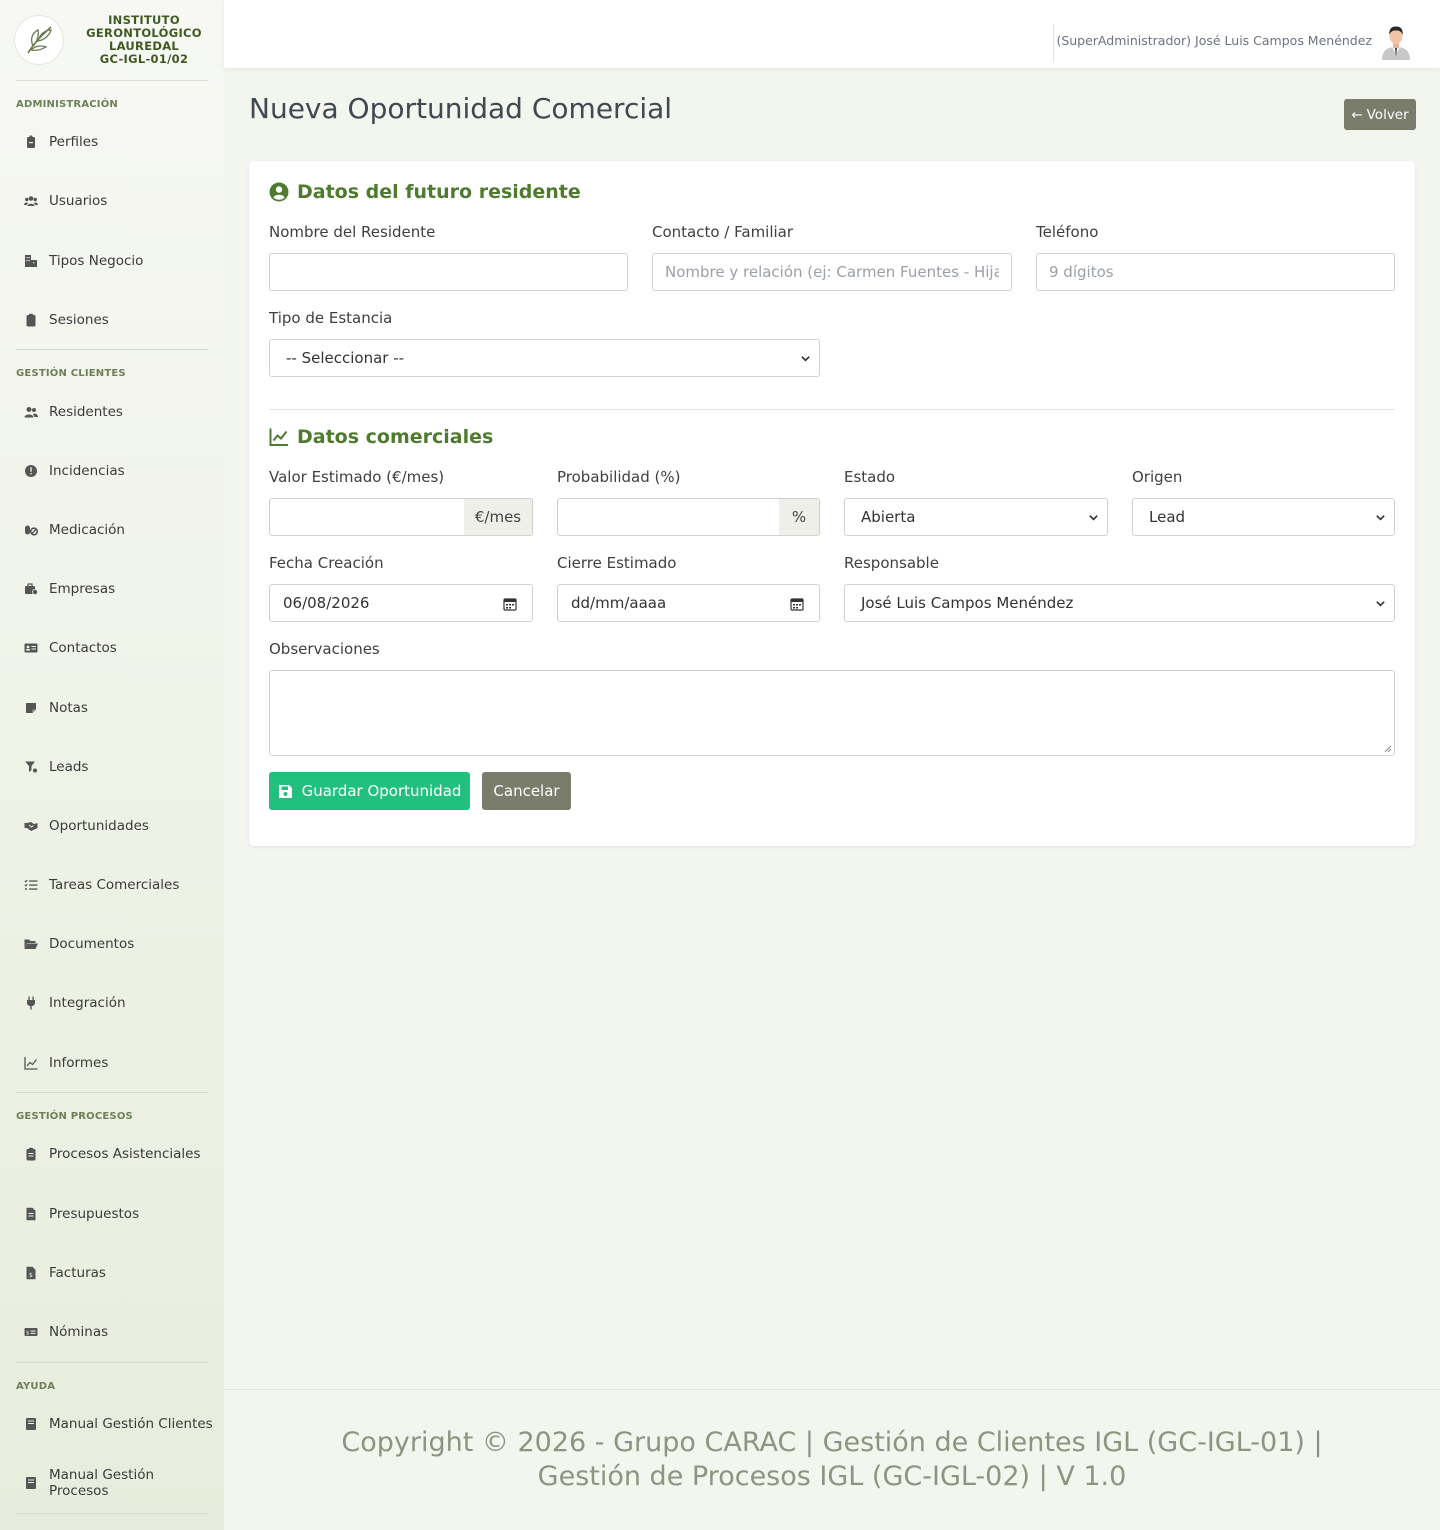 This screenshot has height=1530, width=1440. What do you see at coordinates (112, 80) in the screenshot?
I see `brand-divider` at bounding box center [112, 80].